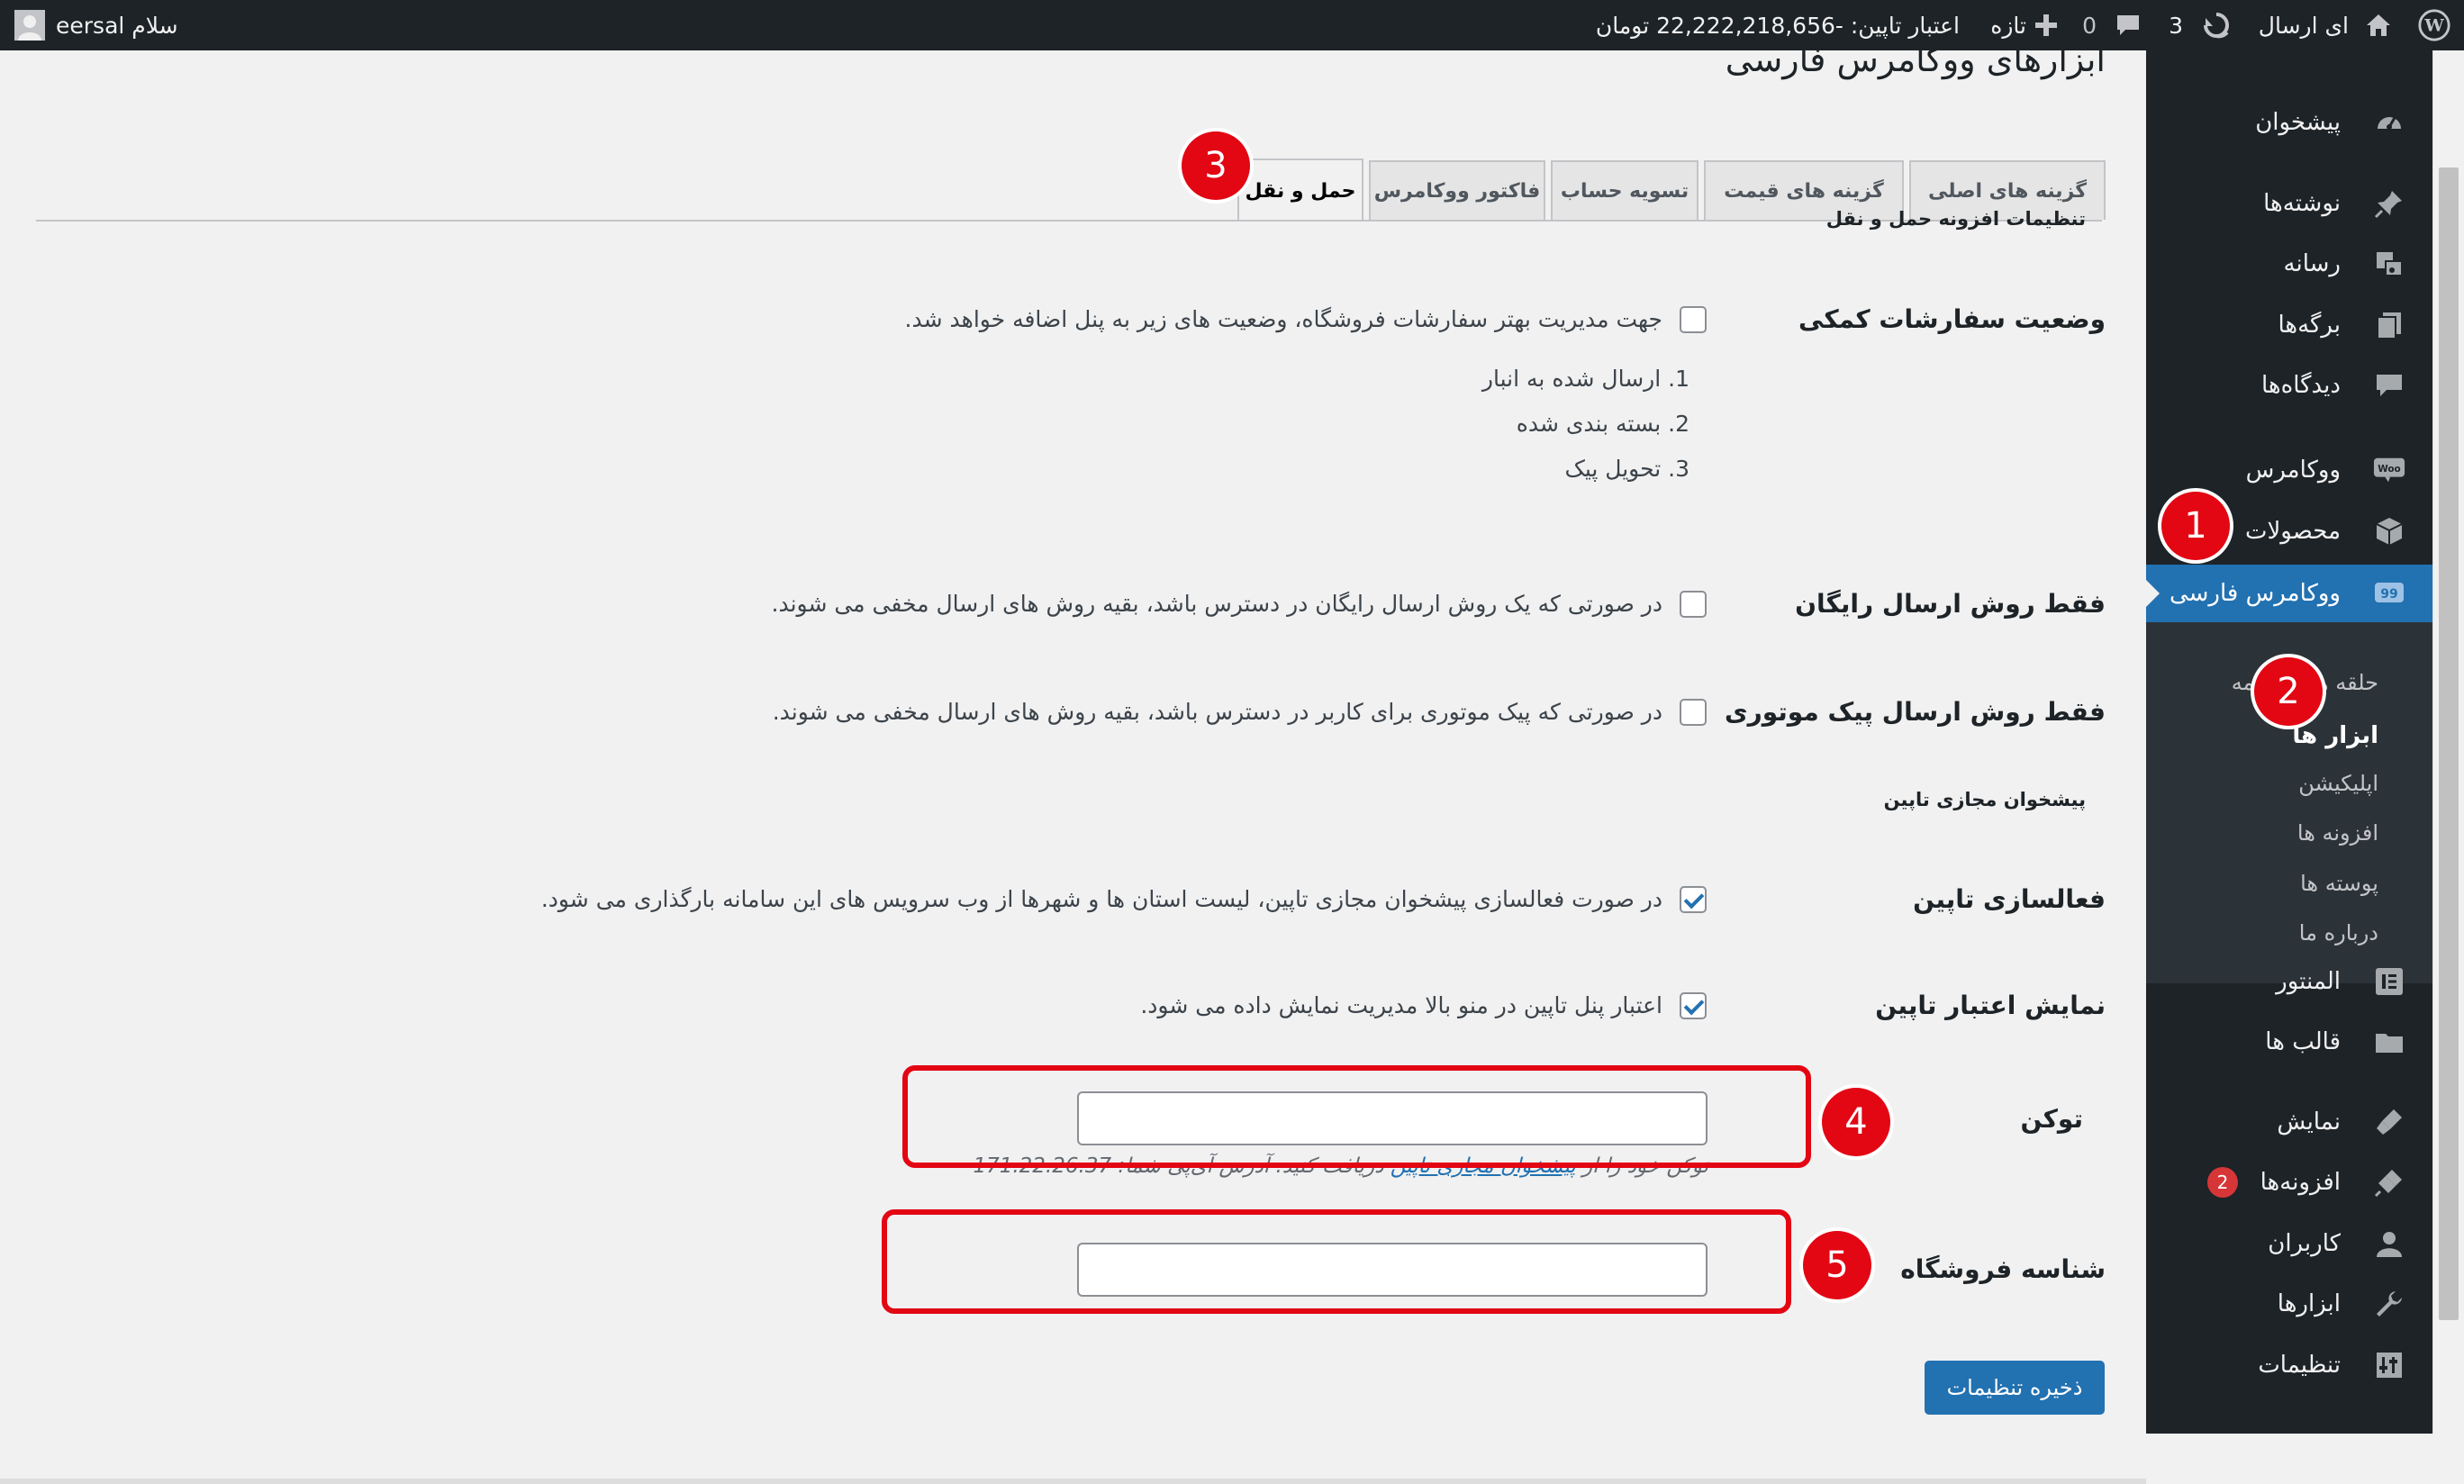 This screenshot has height=1484, width=2464. What do you see at coordinates (1856, 1122) in the screenshot?
I see `annotation-number: 4` at bounding box center [1856, 1122].